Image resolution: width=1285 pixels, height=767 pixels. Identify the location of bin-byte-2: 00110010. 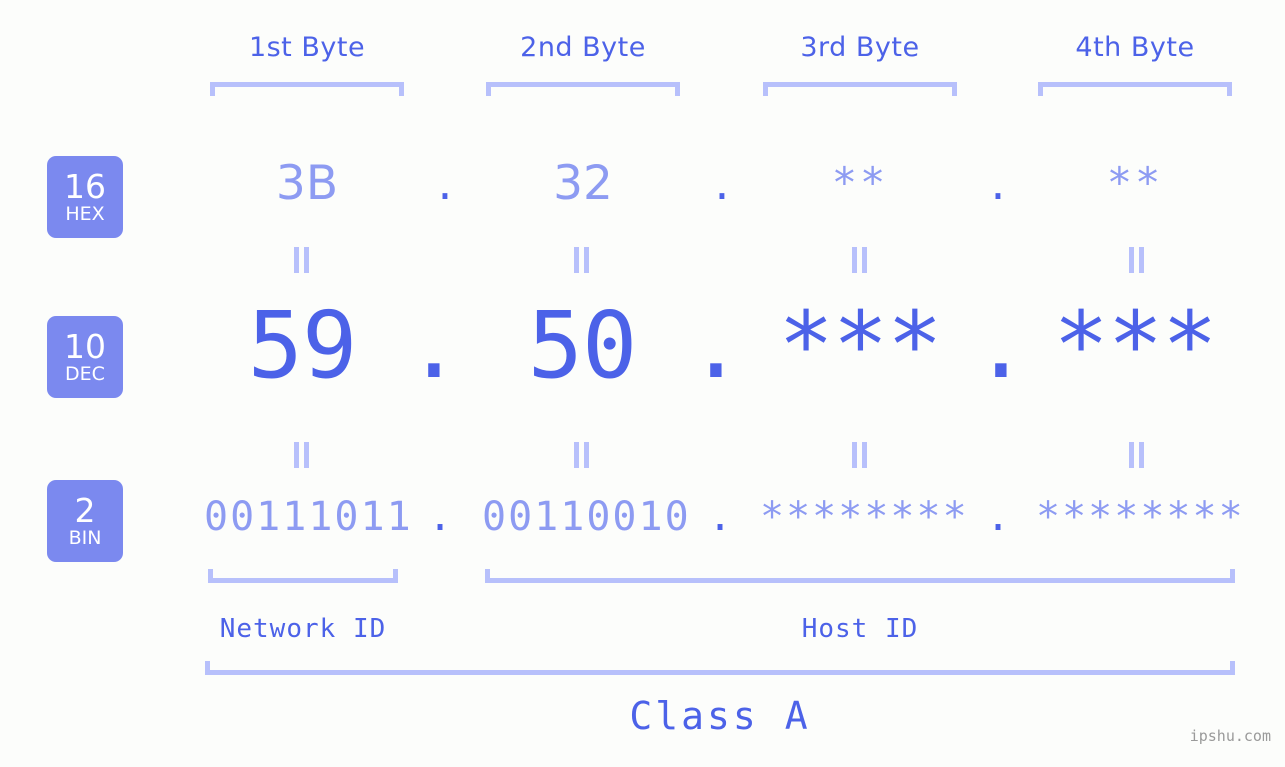
(586, 517).